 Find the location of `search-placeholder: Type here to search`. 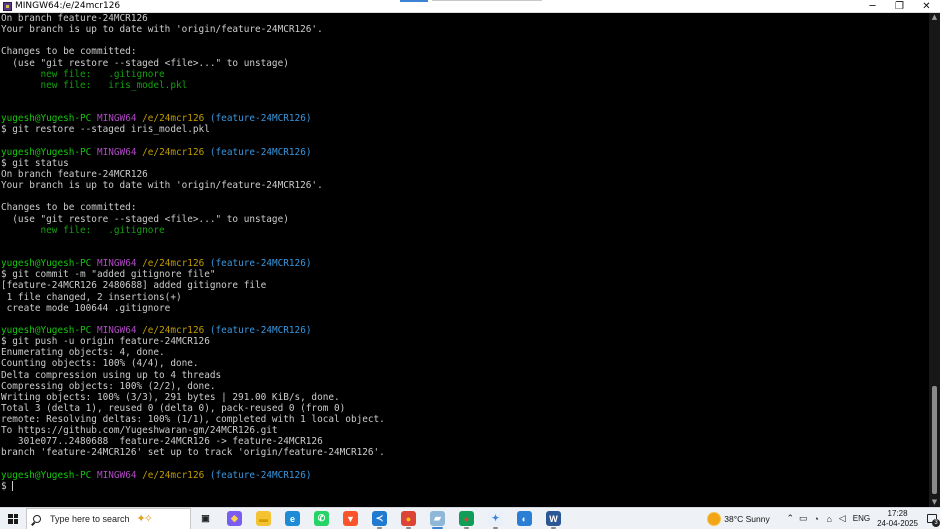

search-placeholder: Type here to search is located at coordinates (90, 518).